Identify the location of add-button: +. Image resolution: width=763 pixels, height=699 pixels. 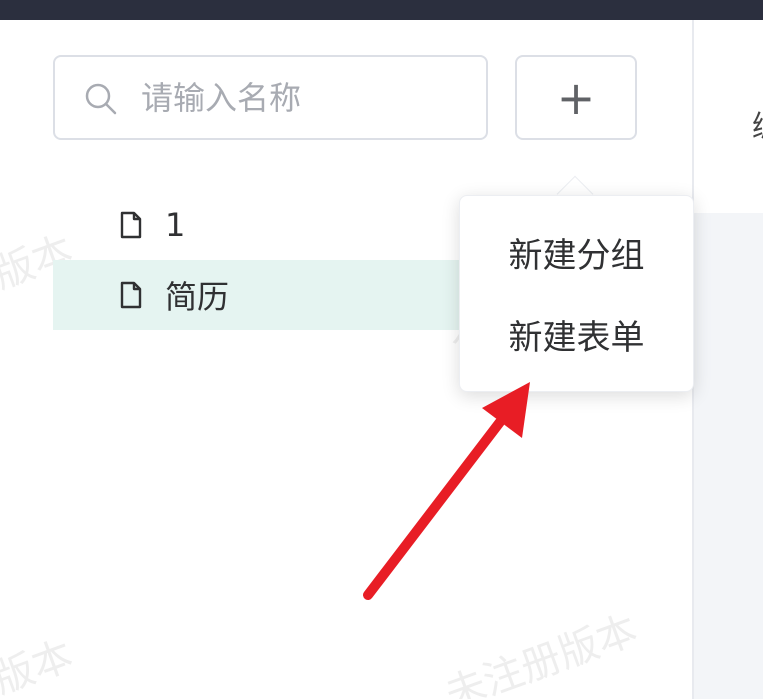
(576, 97).